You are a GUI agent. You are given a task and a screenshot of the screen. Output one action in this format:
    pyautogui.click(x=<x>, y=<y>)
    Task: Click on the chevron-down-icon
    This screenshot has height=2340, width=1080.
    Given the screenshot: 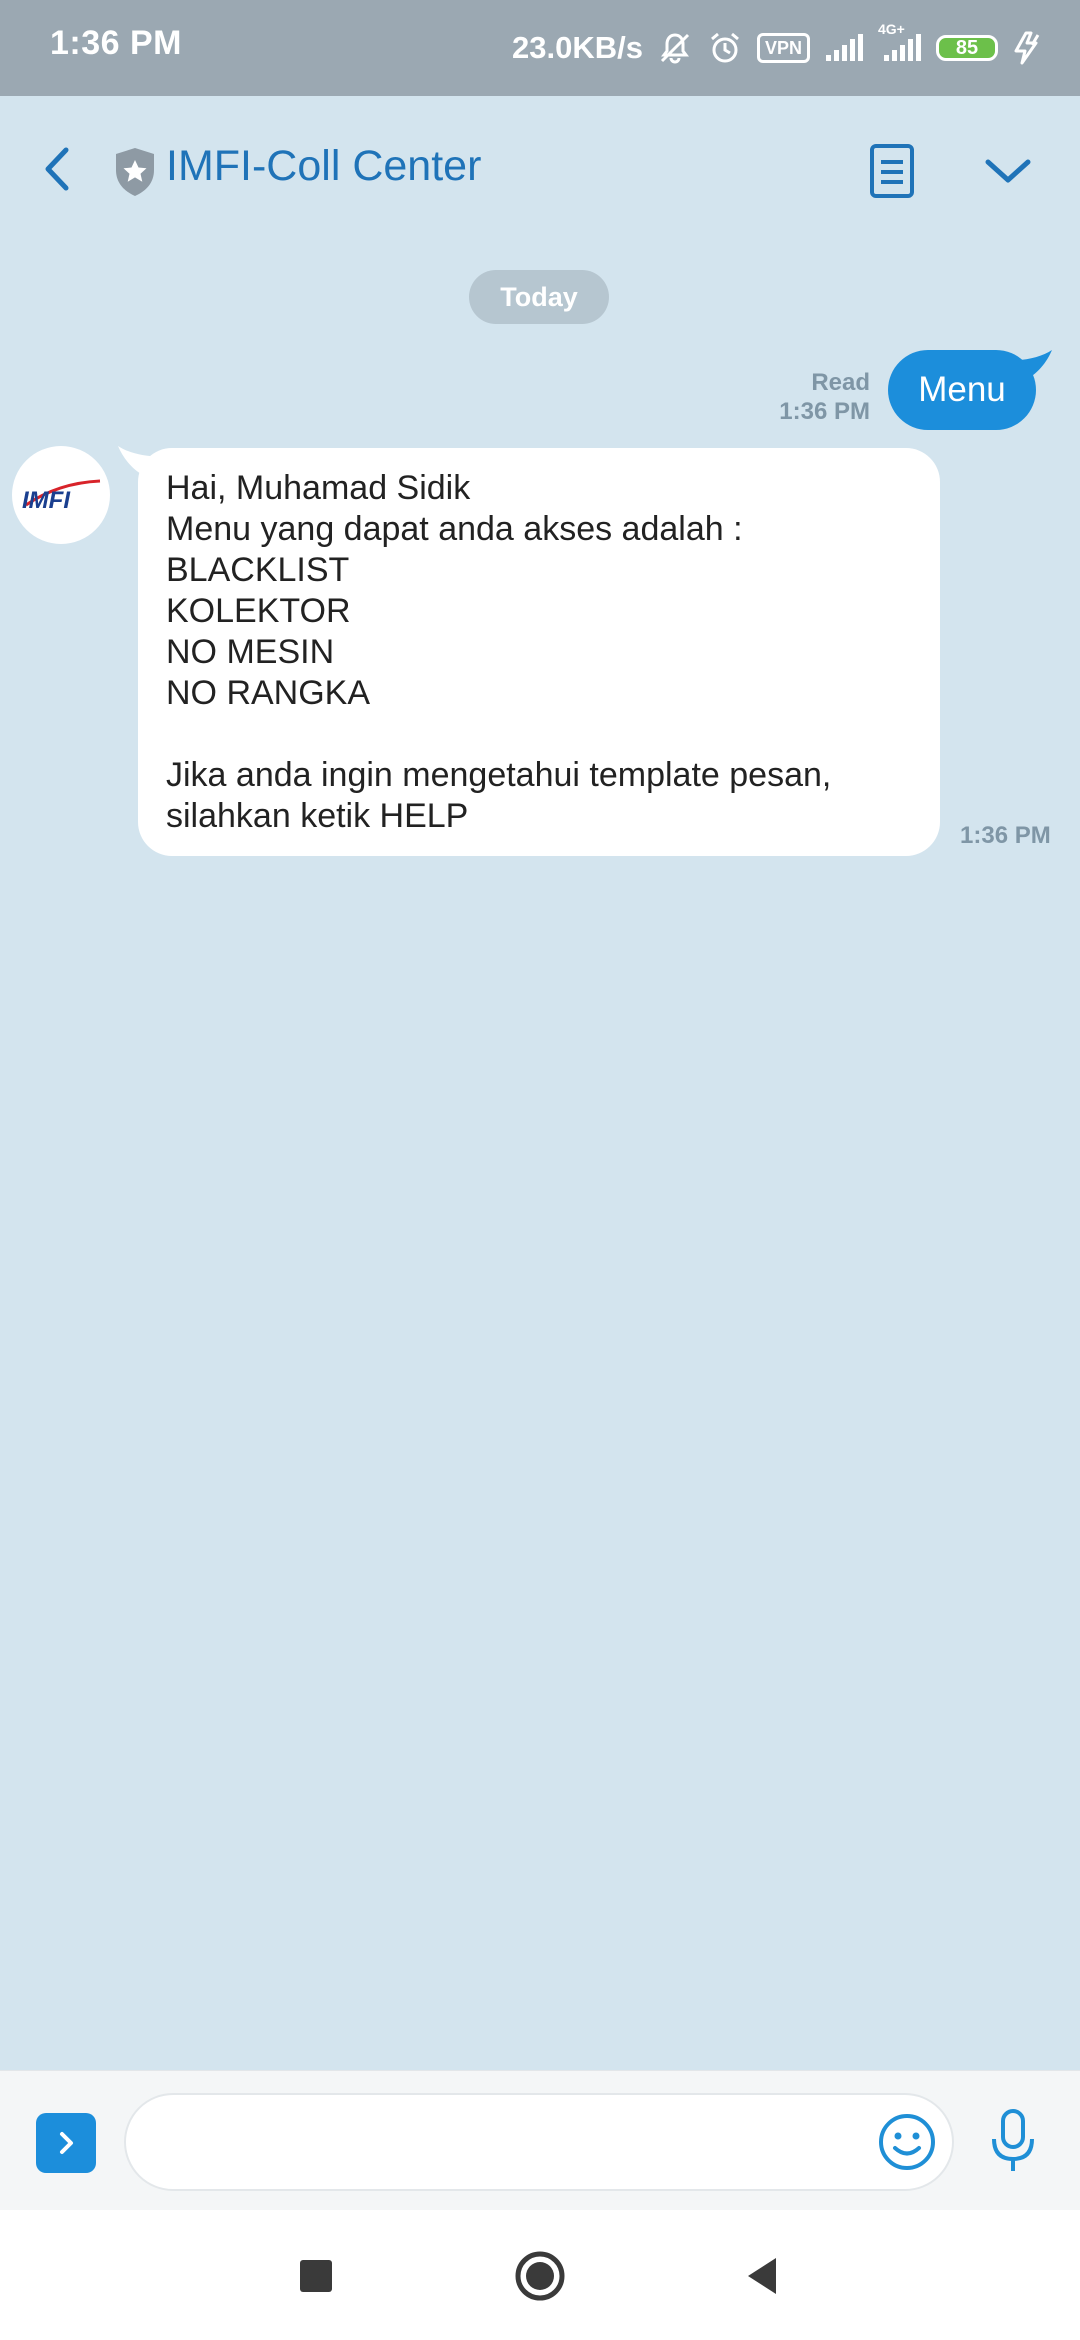 What is the action you would take?
    pyautogui.click(x=1008, y=171)
    